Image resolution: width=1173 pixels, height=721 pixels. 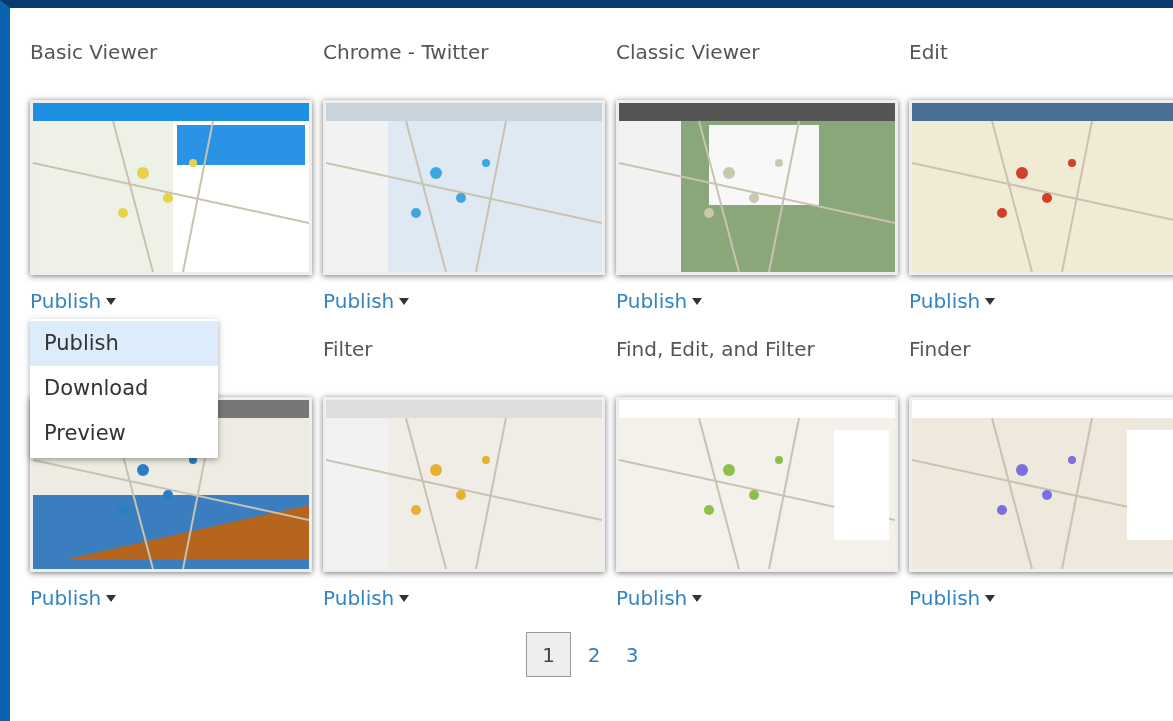 What do you see at coordinates (688, 52) in the screenshot?
I see `template-title: Classic Viewer` at bounding box center [688, 52].